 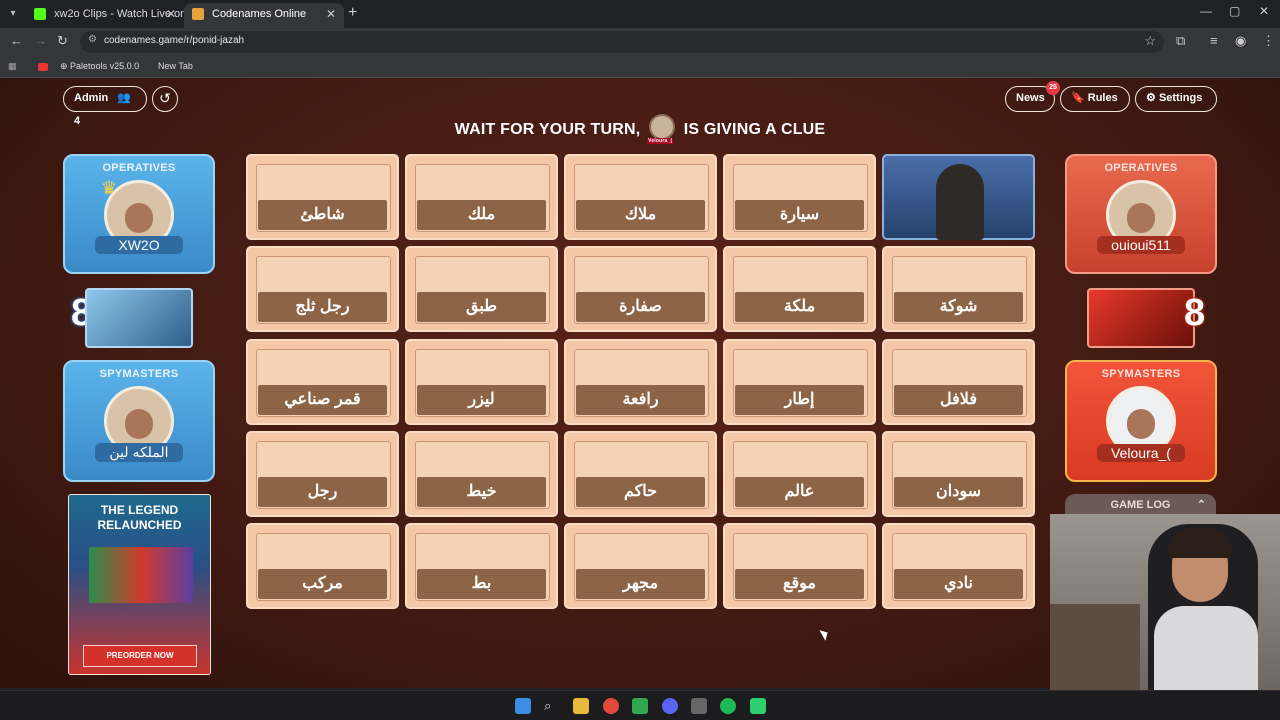 I want to click on card-word: سيارة, so click(x=799, y=215).